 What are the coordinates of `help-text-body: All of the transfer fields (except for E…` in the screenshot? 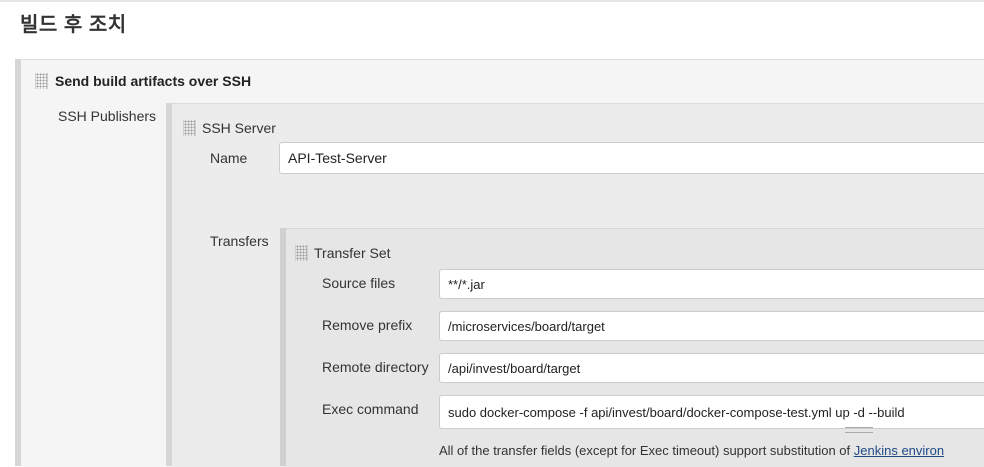 It's located at (646, 450).